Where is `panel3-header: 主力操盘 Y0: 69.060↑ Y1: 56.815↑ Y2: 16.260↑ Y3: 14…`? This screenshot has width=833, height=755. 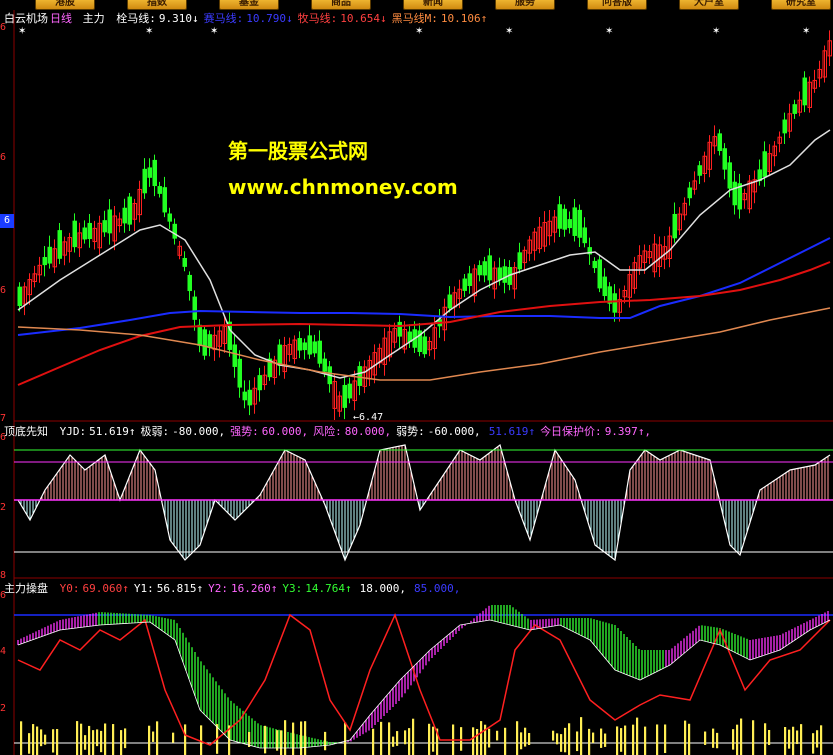 panel3-header: 主力操盘 Y0: 69.060↑ Y1: 56.815↑ Y2: 16.260↑ Y3: 14… is located at coordinates (232, 588).